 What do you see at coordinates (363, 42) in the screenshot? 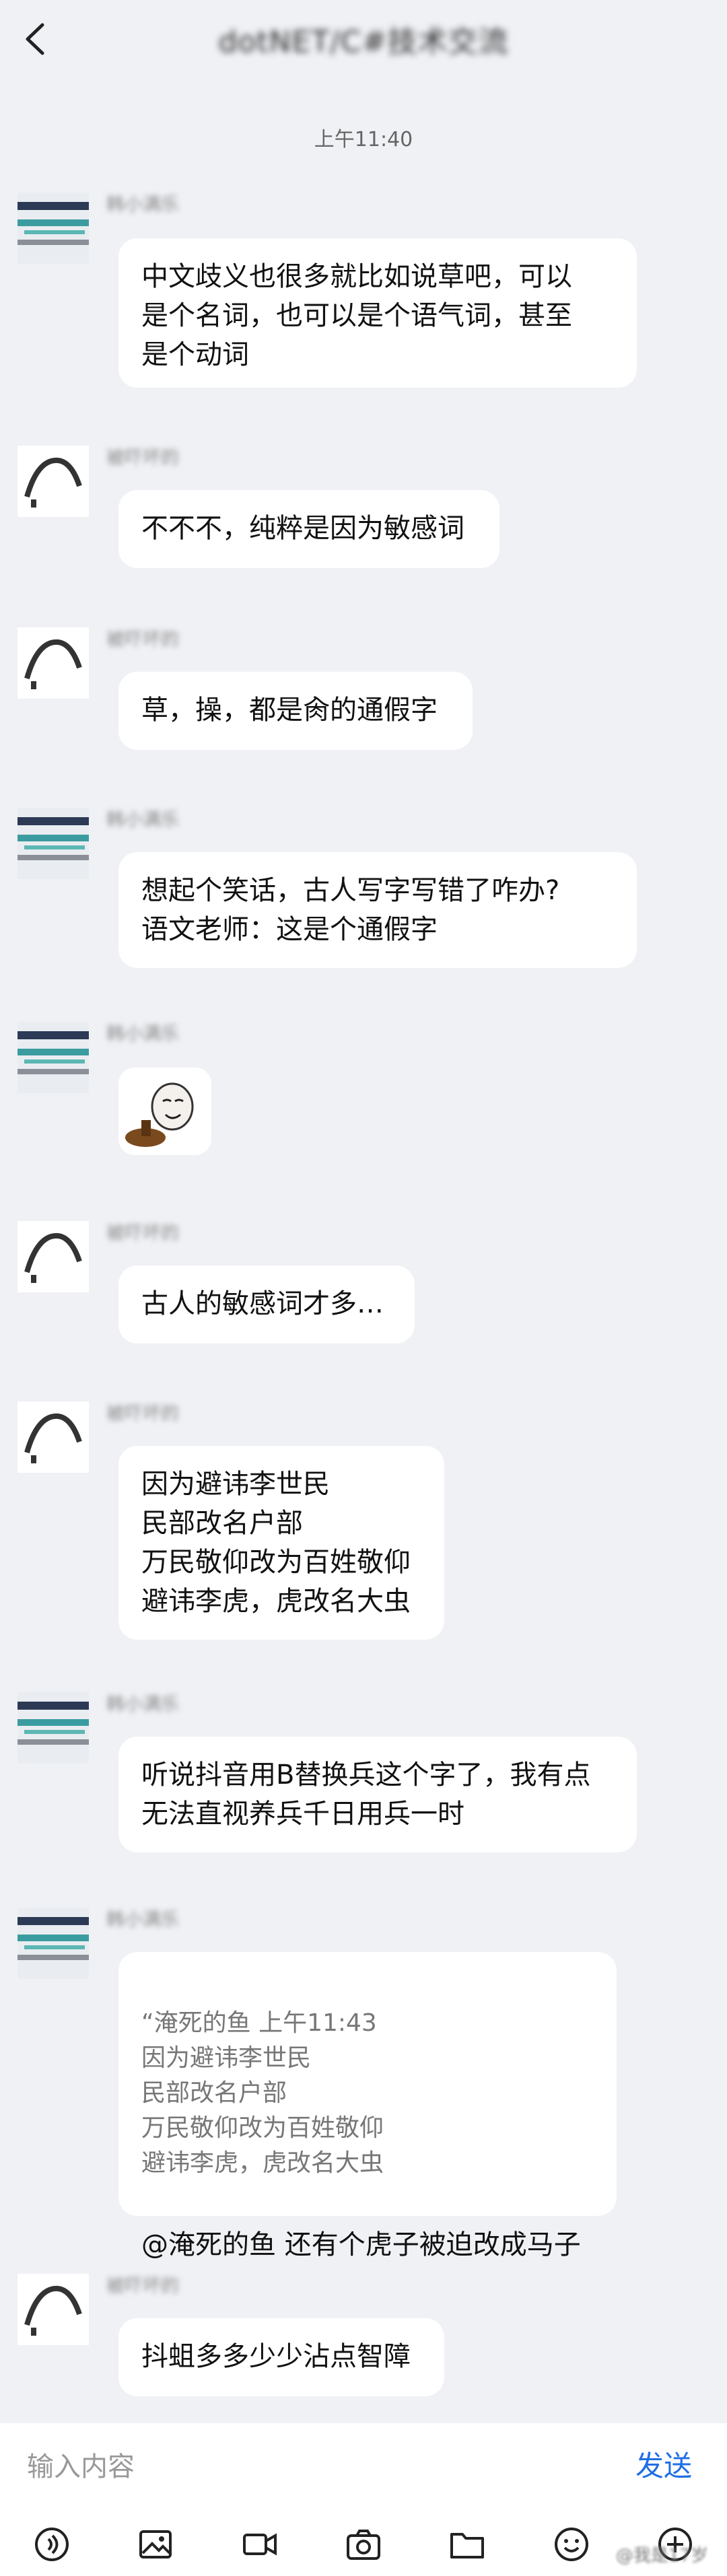
I see `chat-title: dotNET/C#技术交流` at bounding box center [363, 42].